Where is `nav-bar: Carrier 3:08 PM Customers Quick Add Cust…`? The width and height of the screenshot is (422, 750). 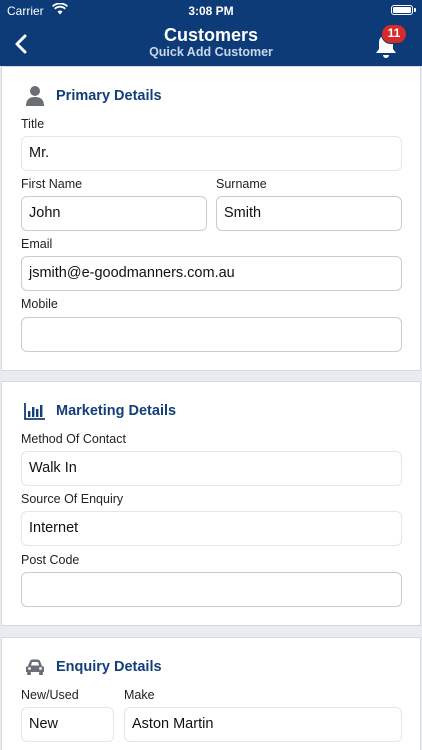 nav-bar: Carrier 3:08 PM Customers Quick Add Cust… is located at coordinates (211, 33).